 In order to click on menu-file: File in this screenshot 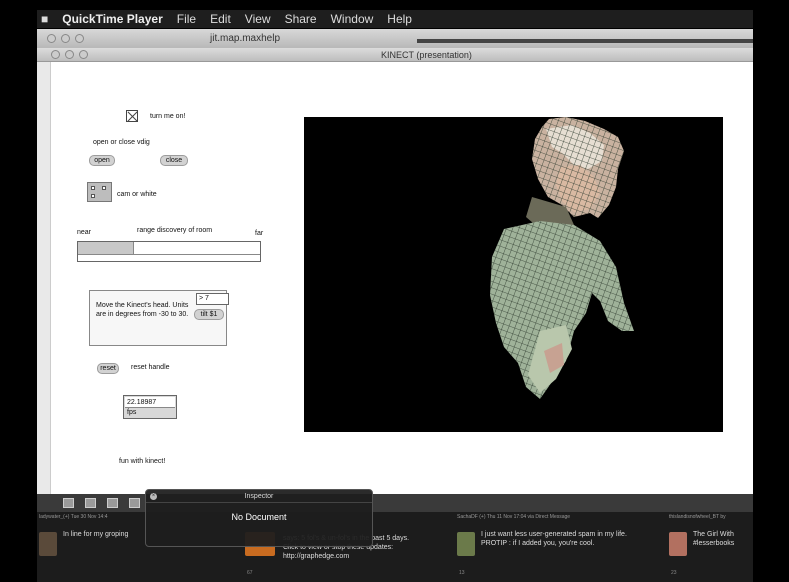, I will do `click(186, 19)`.